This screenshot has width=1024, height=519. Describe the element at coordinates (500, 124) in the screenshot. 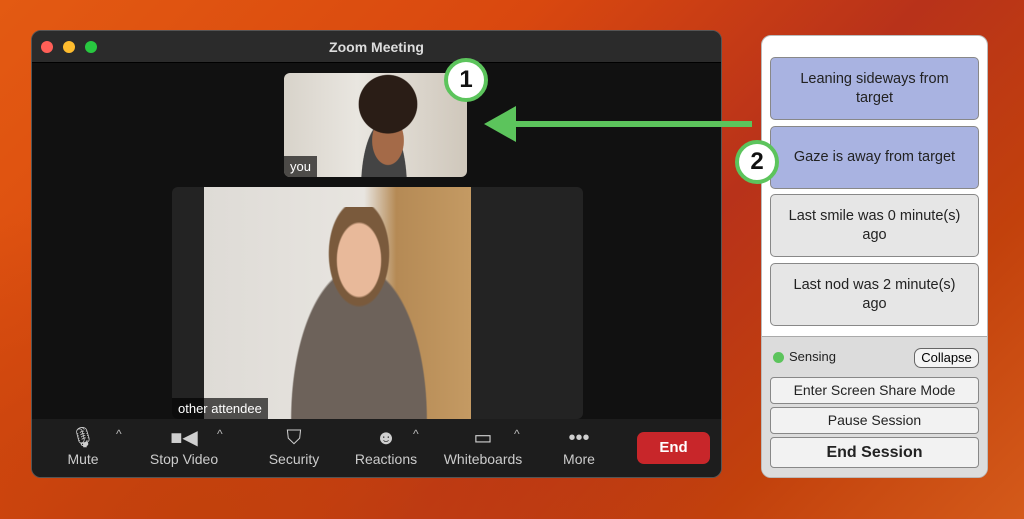

I see `arrow-head` at that location.